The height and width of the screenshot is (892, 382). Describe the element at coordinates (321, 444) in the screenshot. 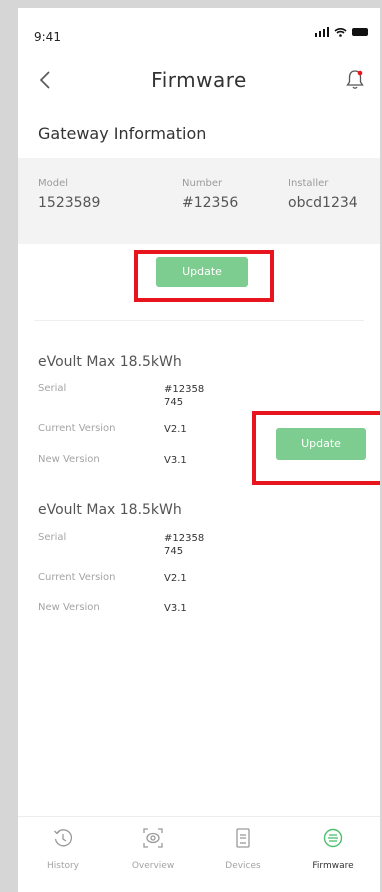

I see `device-update-button: Update` at that location.